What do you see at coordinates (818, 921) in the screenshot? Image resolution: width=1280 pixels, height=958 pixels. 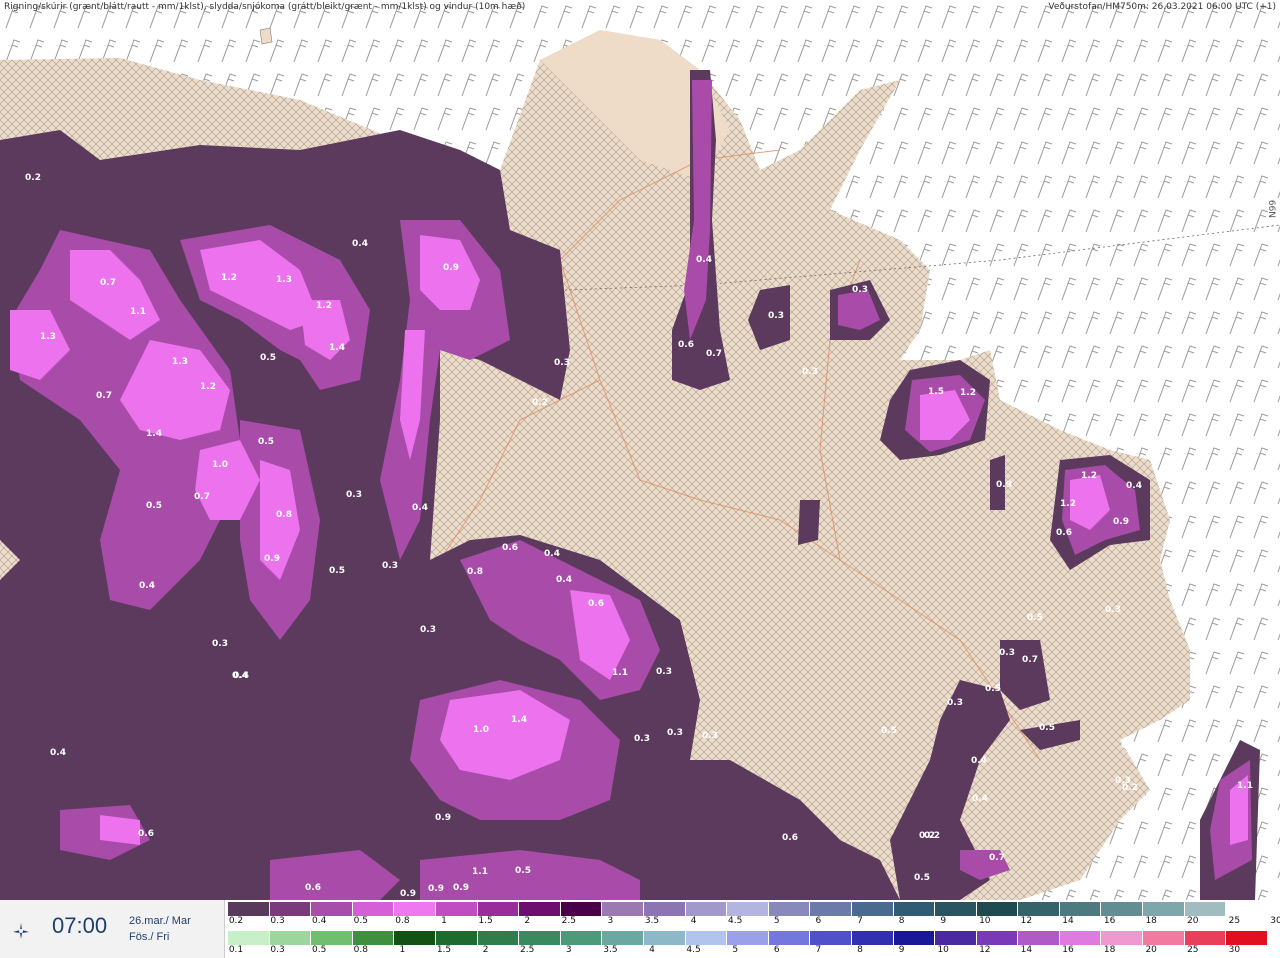 I see `scale-tick-label: 6` at bounding box center [818, 921].